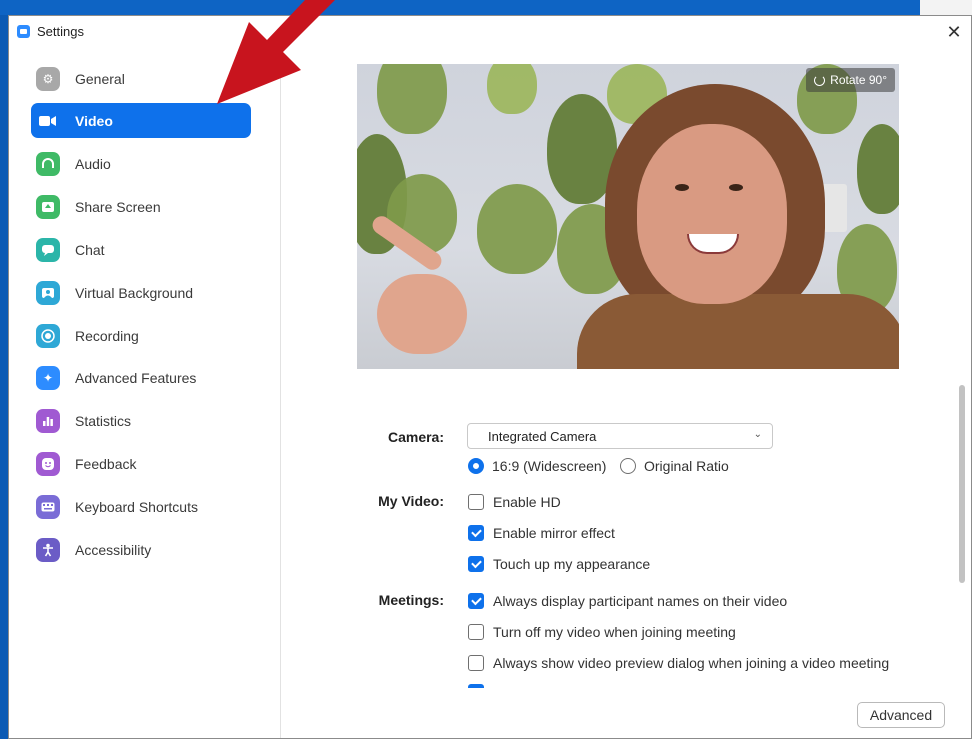 The height and width of the screenshot is (739, 972). What do you see at coordinates (276, 52) in the screenshot?
I see `red-annotation-arrow` at bounding box center [276, 52].